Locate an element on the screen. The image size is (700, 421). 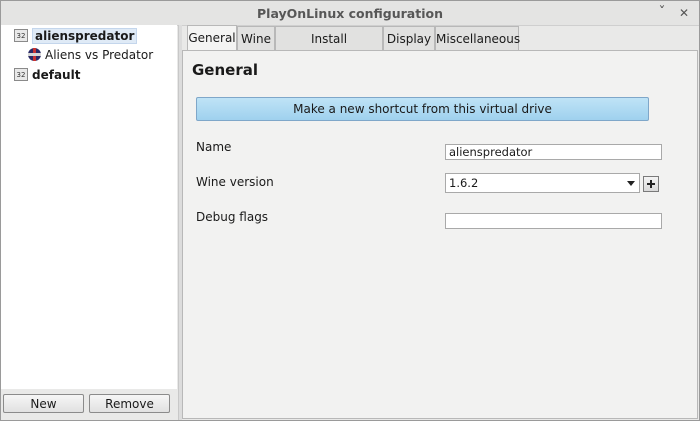
tab-wine: Wine is located at coordinates (256, 38).